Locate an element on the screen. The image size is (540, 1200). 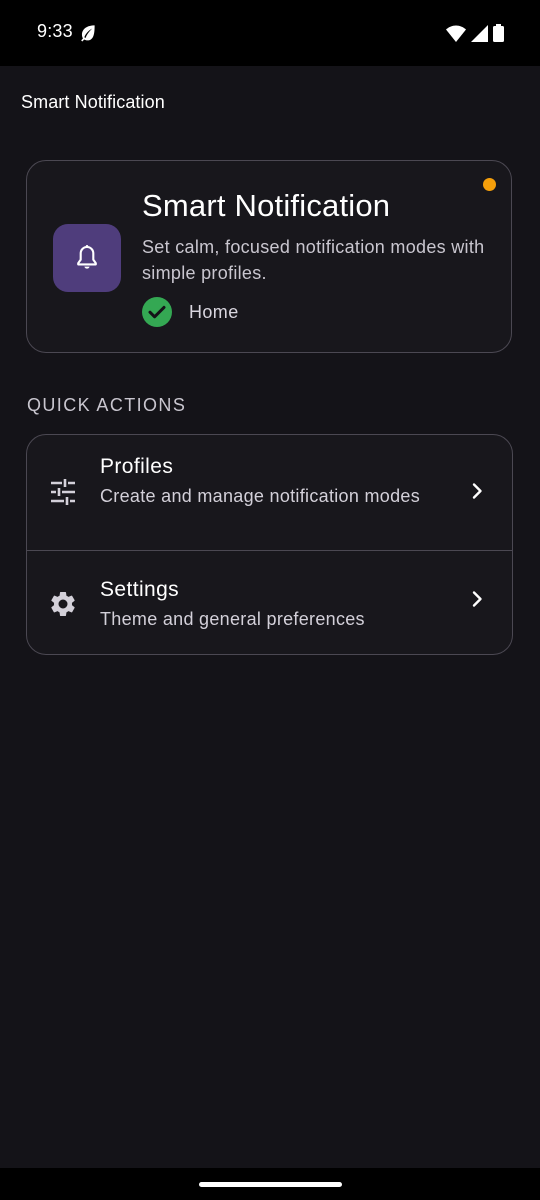
status-indicator-dot is located at coordinates (489, 184).